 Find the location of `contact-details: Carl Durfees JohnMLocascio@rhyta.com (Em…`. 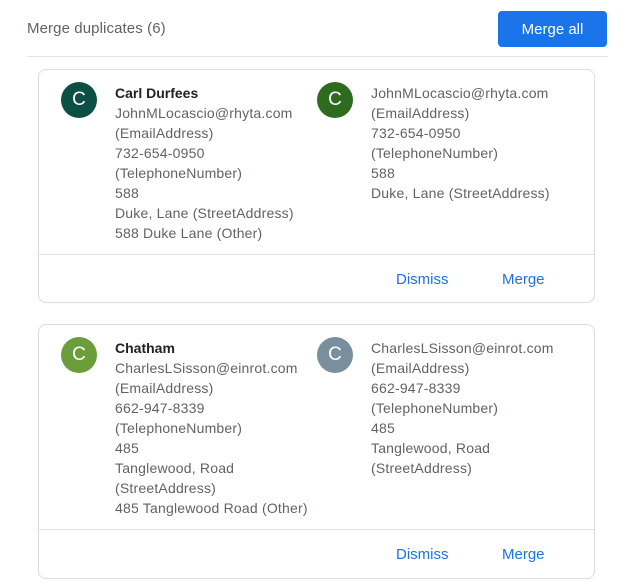

contact-details: Carl Durfees JohnMLocascio@rhyta.com (Em… is located at coordinates (215, 163).